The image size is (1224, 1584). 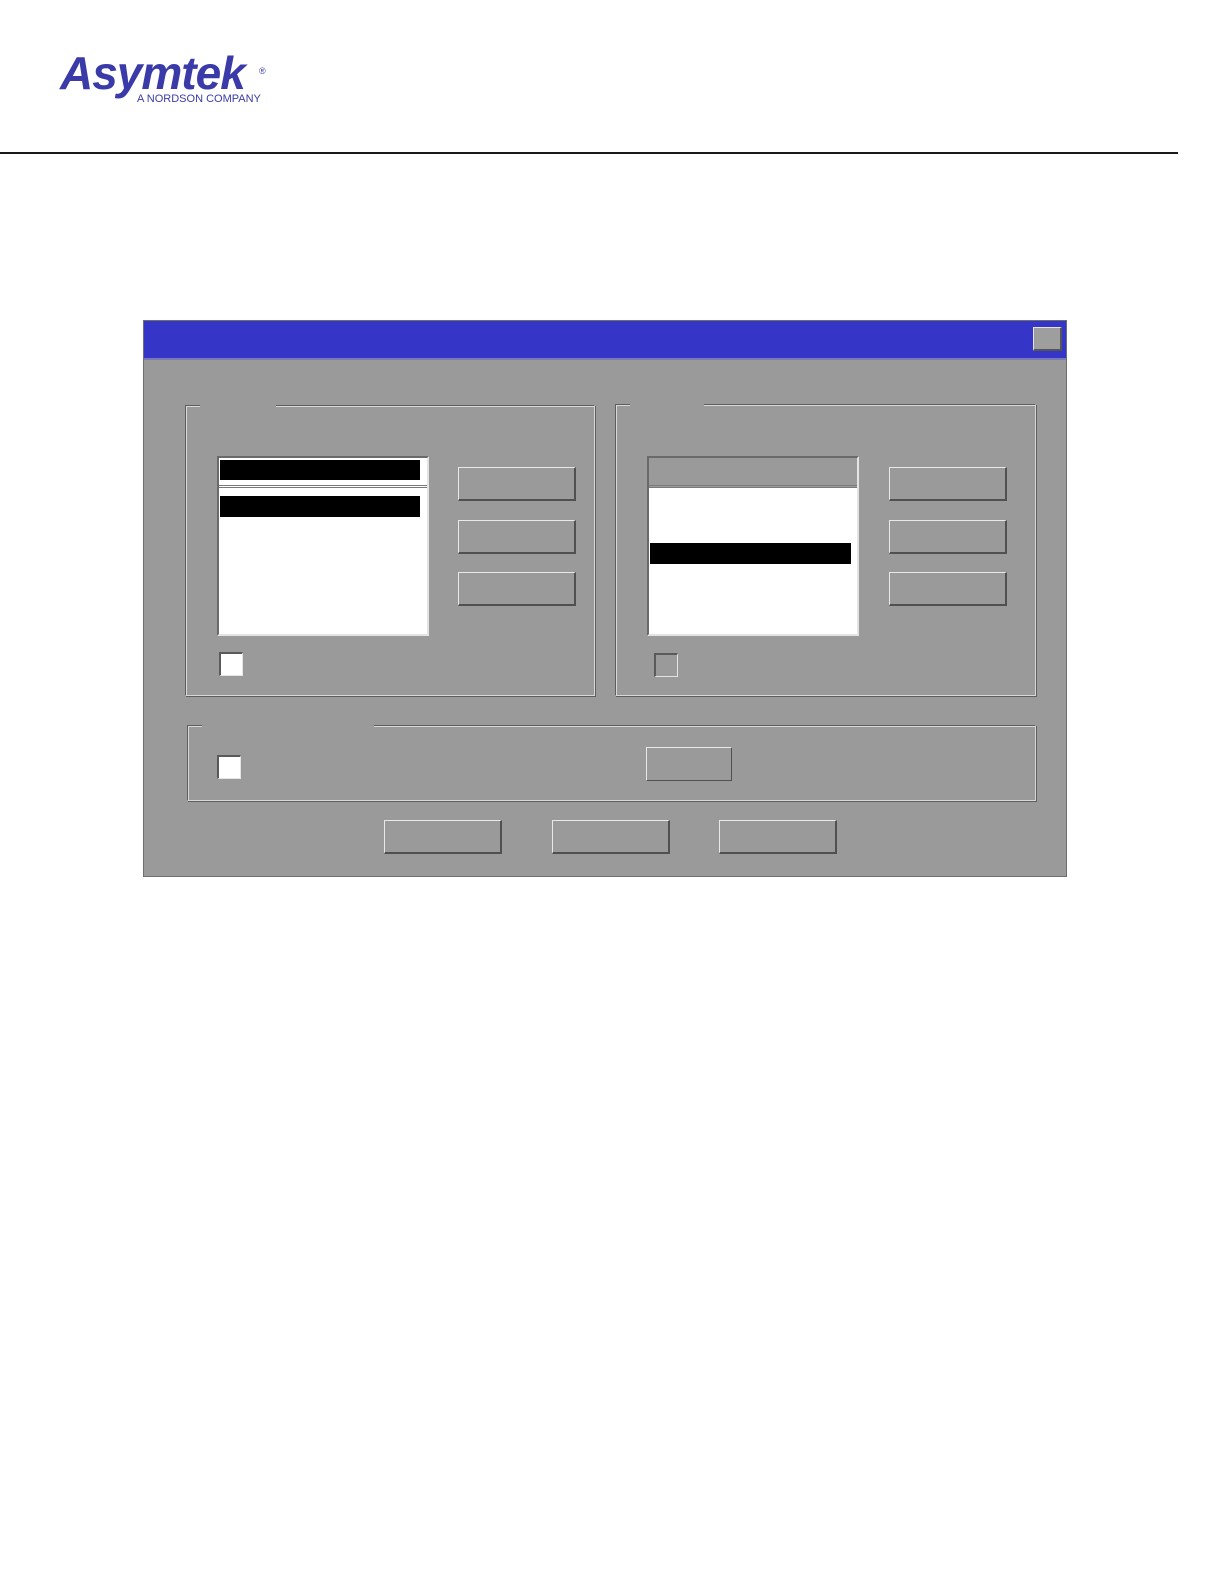 I want to click on dialog-title-bar, so click(x=605, y=340).